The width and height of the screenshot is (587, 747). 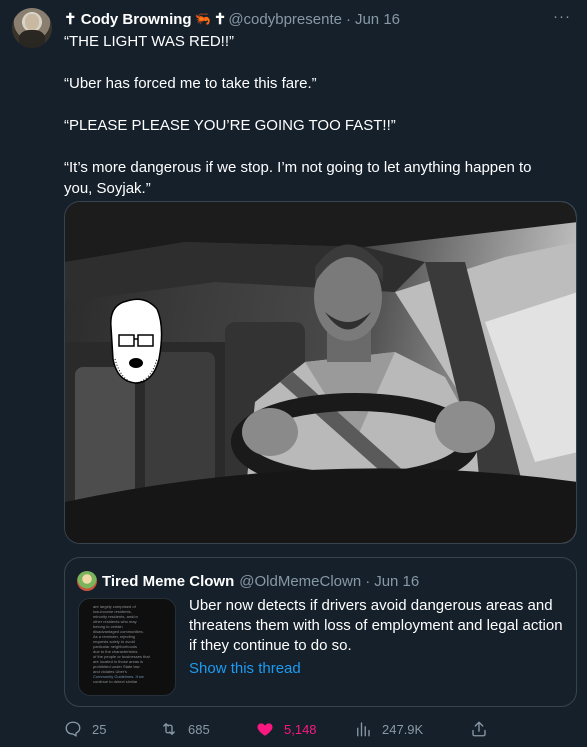 What do you see at coordinates (403, 729) in the screenshot?
I see `view-count: 247.9K` at bounding box center [403, 729].